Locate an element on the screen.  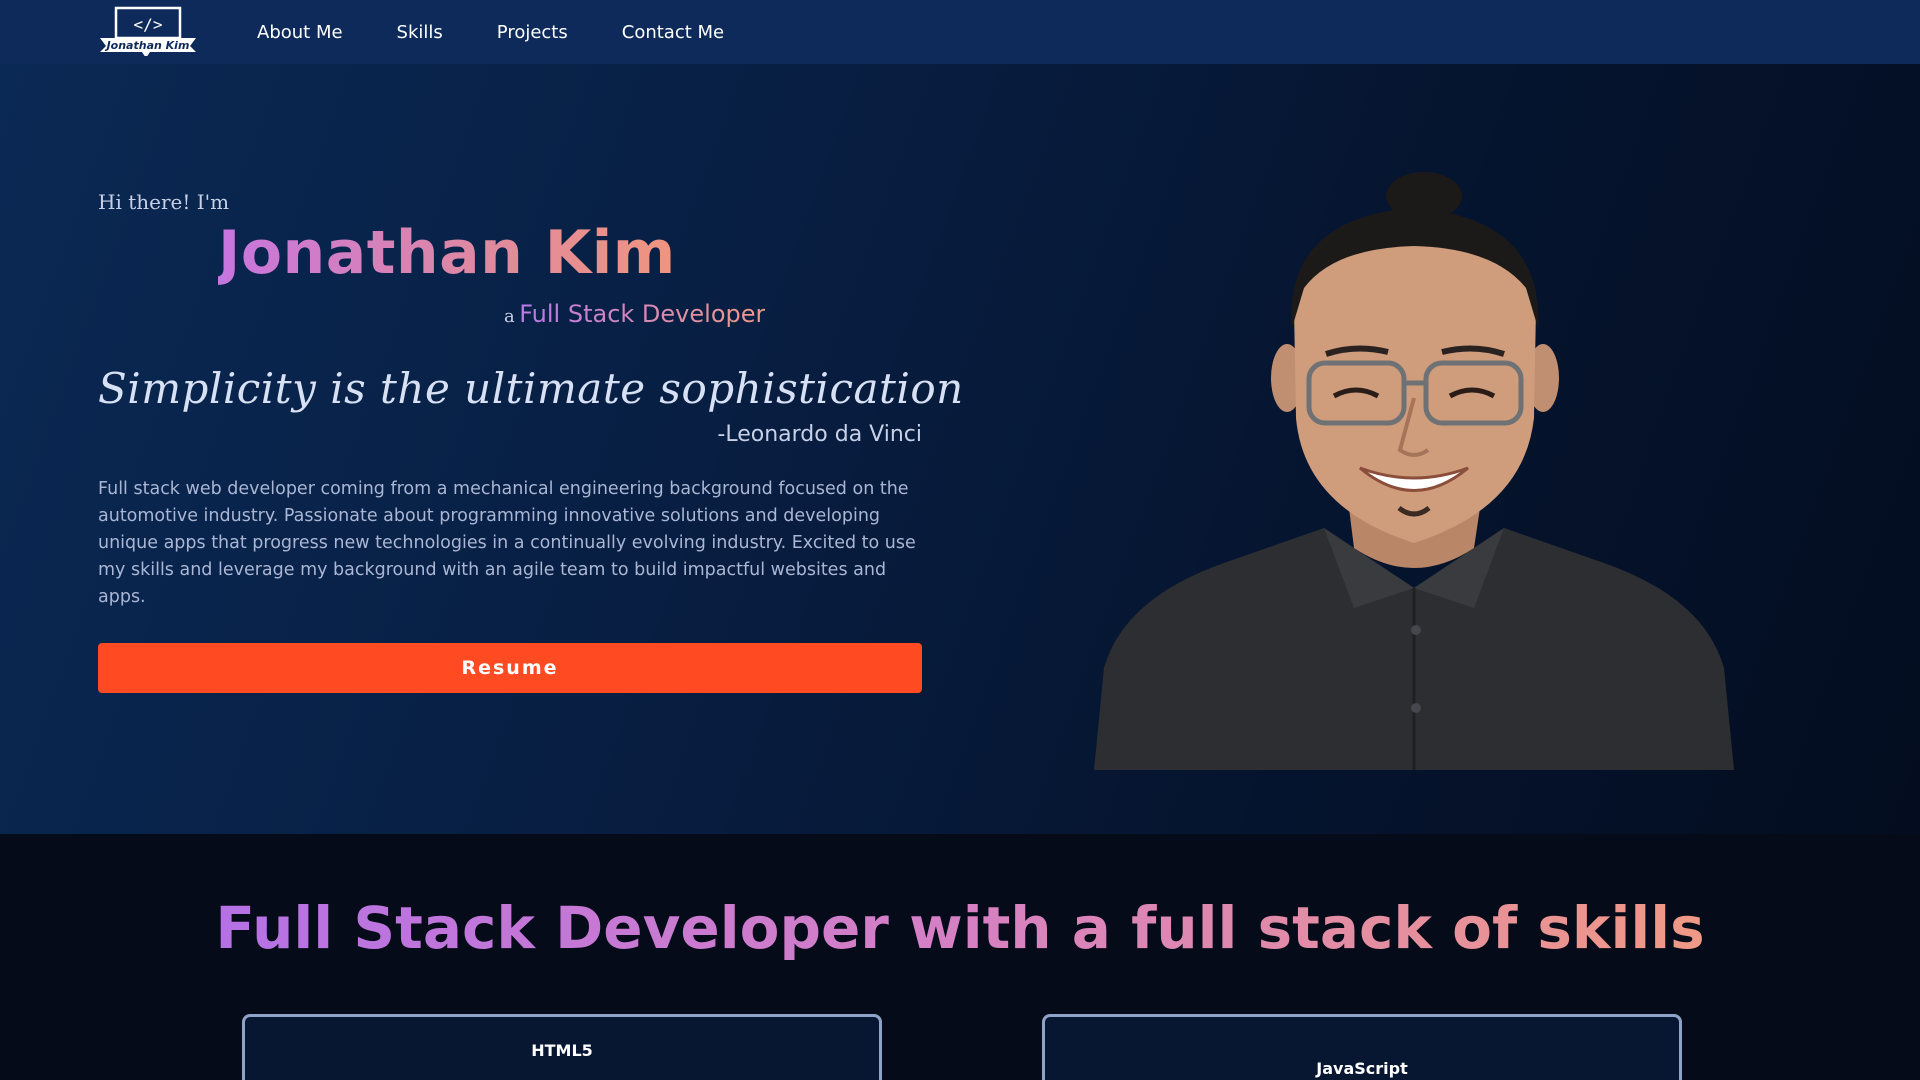
skill-card-html5: HTML5 is located at coordinates (562, 1047).